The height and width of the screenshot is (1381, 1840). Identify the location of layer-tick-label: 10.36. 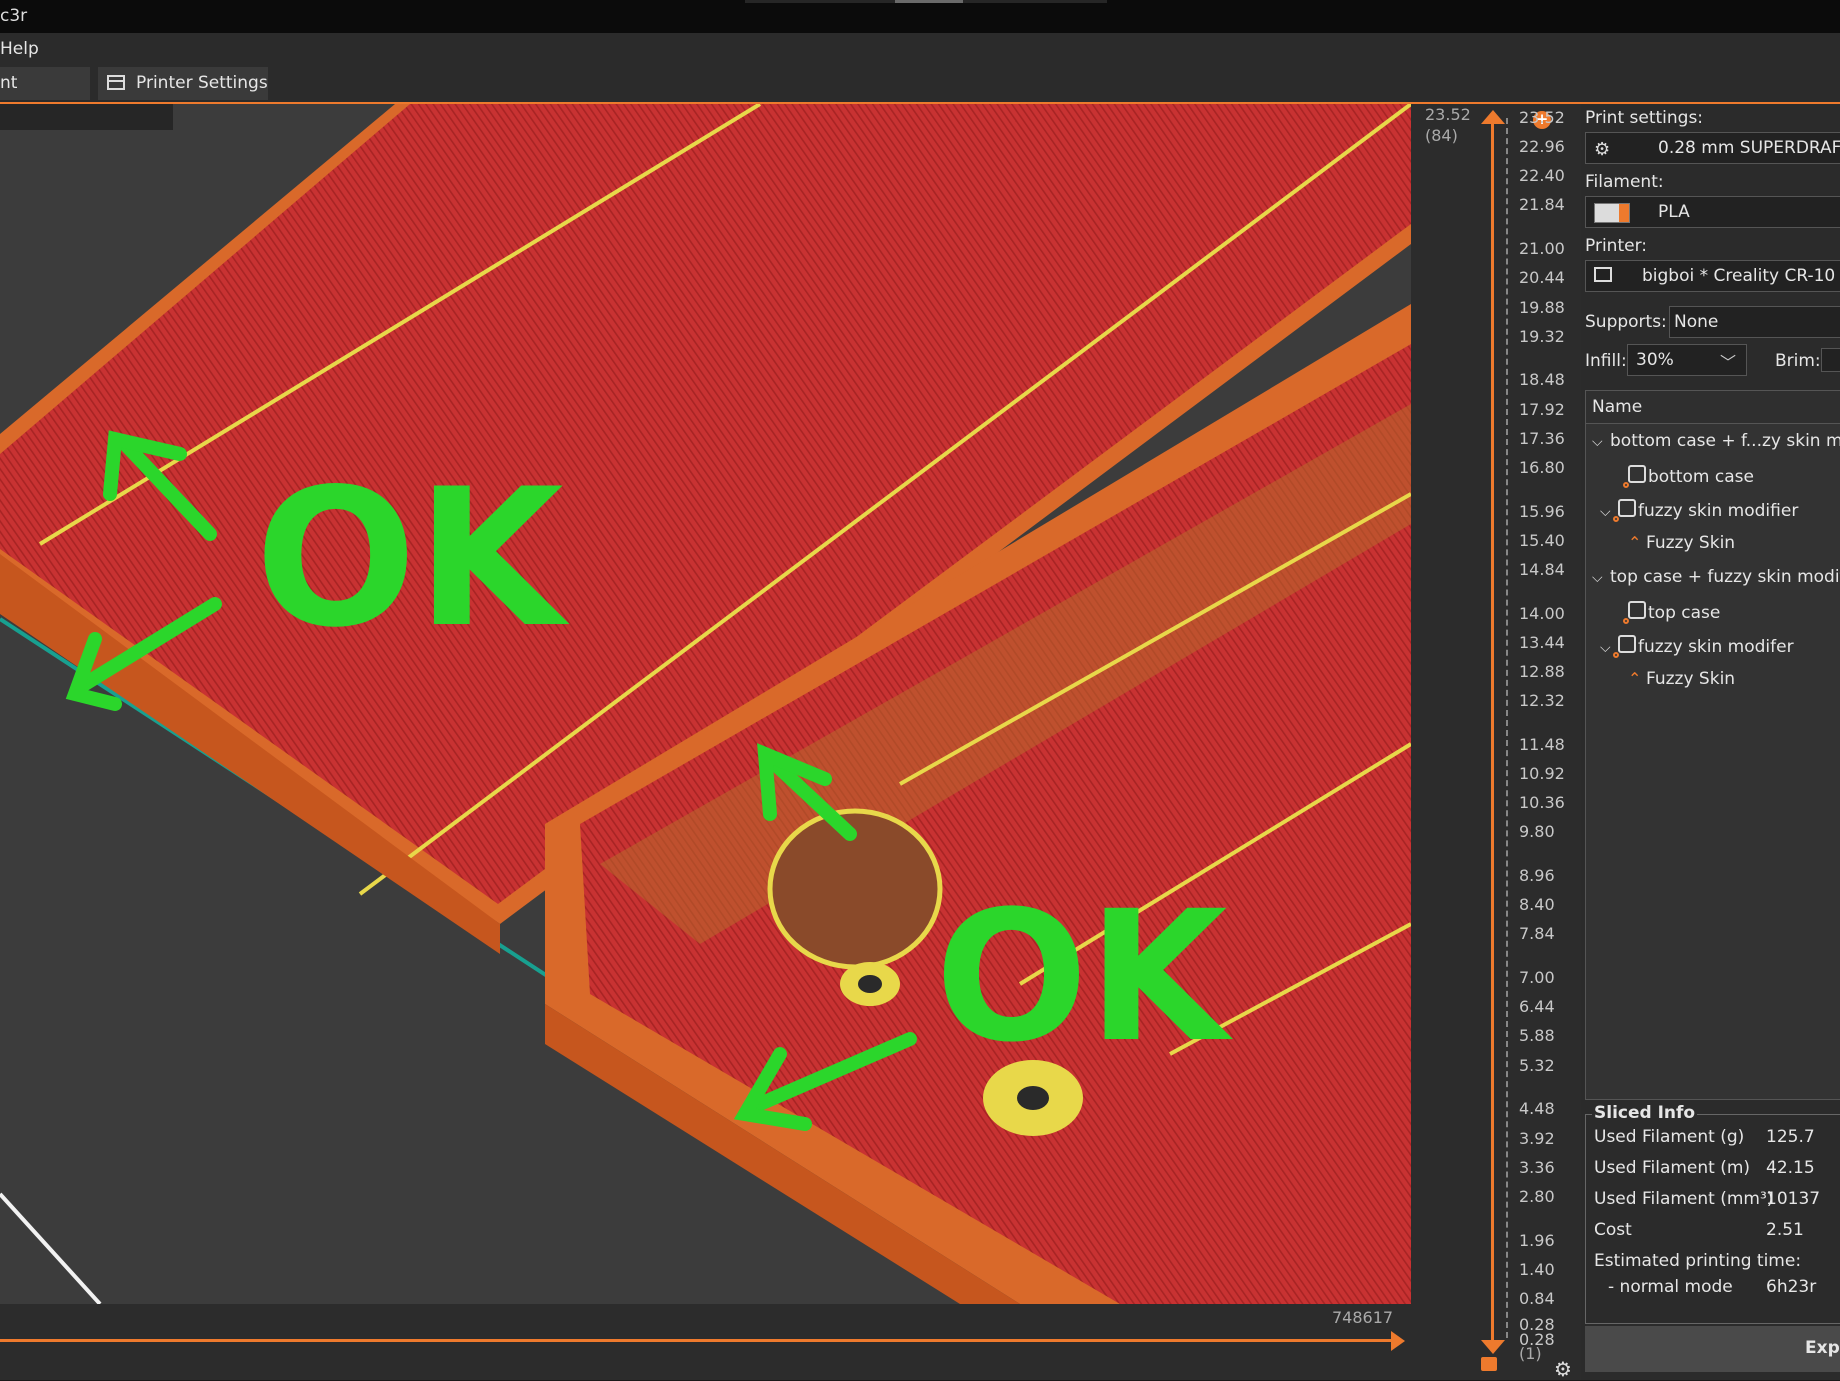
(1542, 803).